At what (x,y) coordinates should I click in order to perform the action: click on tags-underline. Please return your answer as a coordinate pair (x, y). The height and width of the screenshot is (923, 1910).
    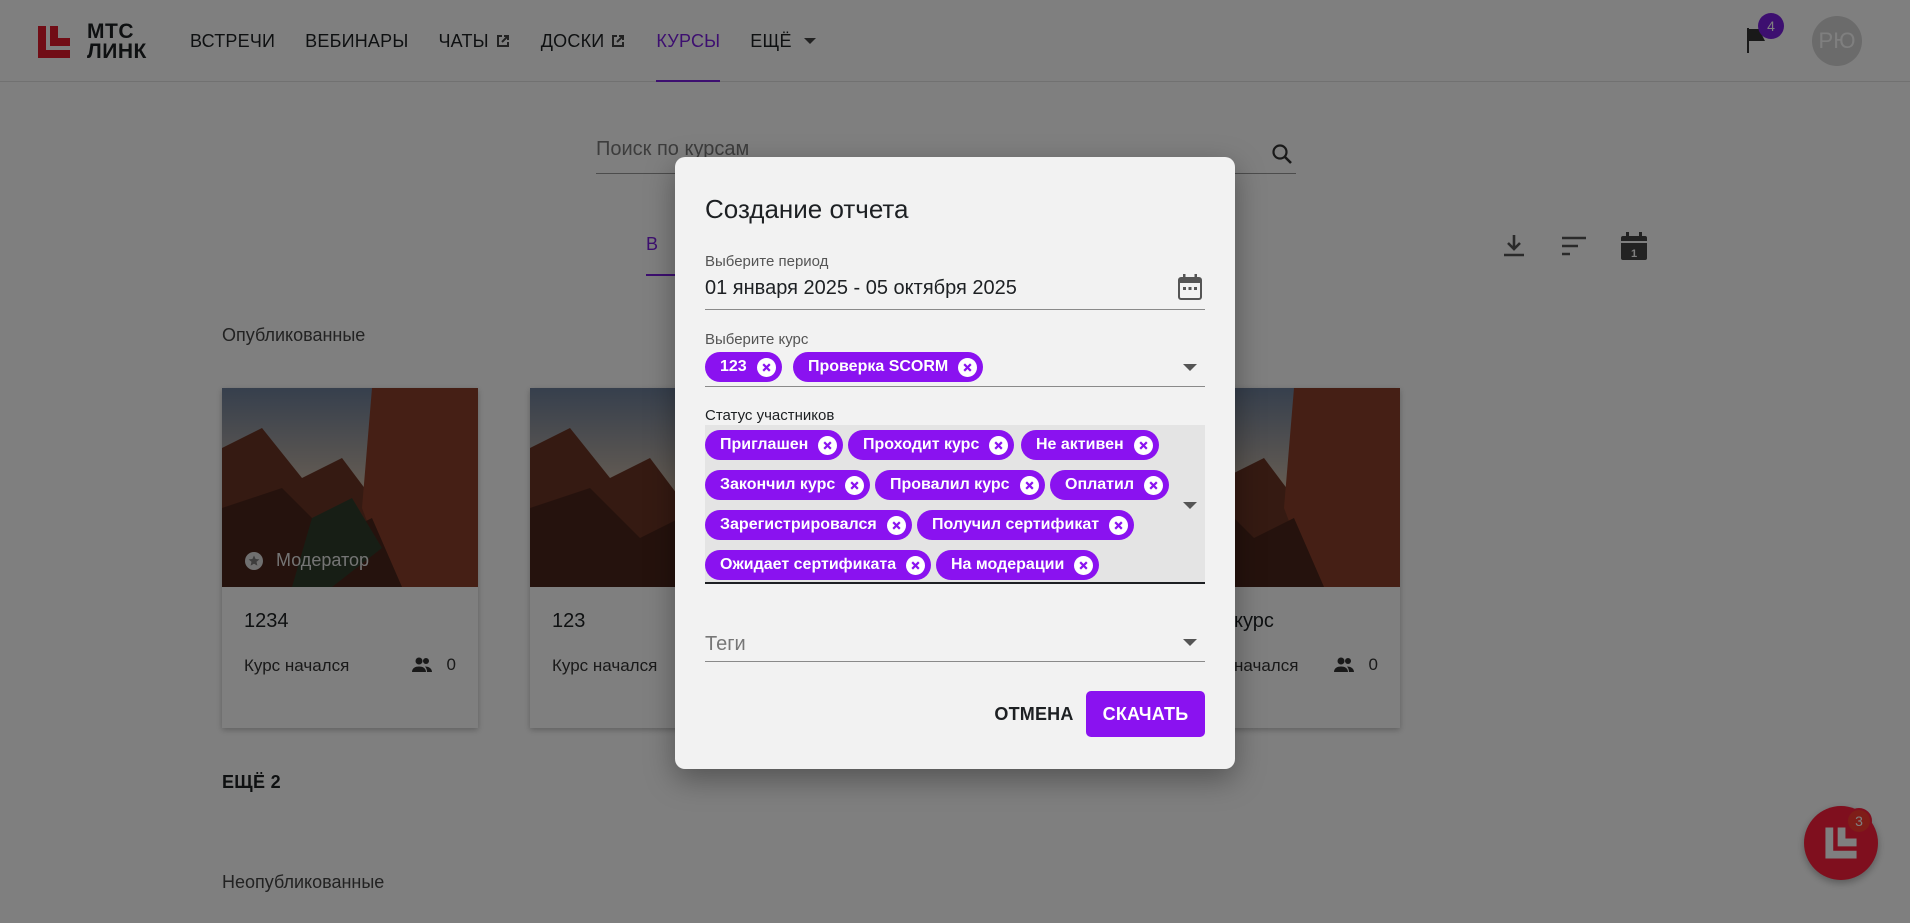
    Looking at the image, I should click on (955, 661).